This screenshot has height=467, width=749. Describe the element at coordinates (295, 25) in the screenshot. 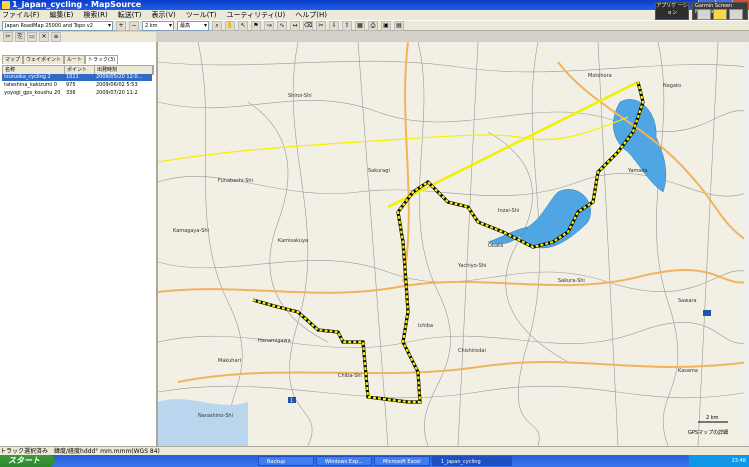

I see `measure-tool-icon: ↔` at that location.